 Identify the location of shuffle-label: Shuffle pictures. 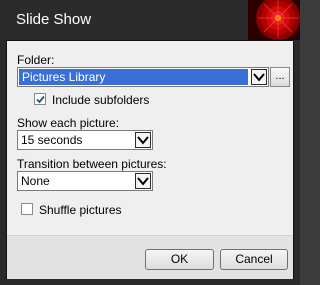
(80, 210).